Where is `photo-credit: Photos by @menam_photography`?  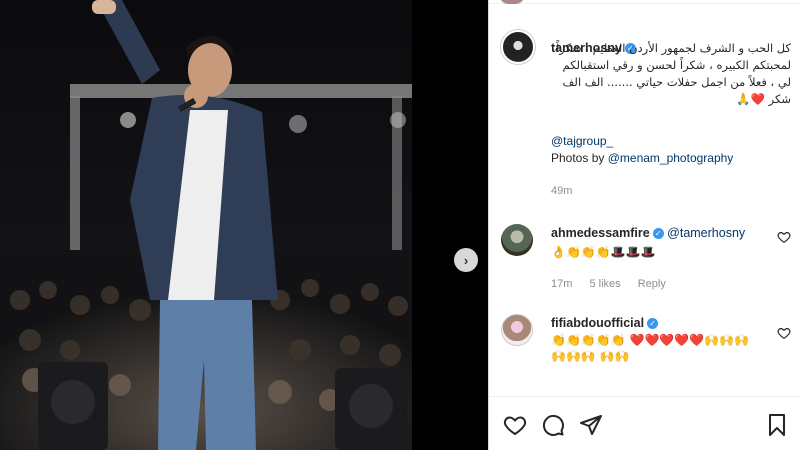
photo-credit: Photos by @menam_photography is located at coordinates (642, 158).